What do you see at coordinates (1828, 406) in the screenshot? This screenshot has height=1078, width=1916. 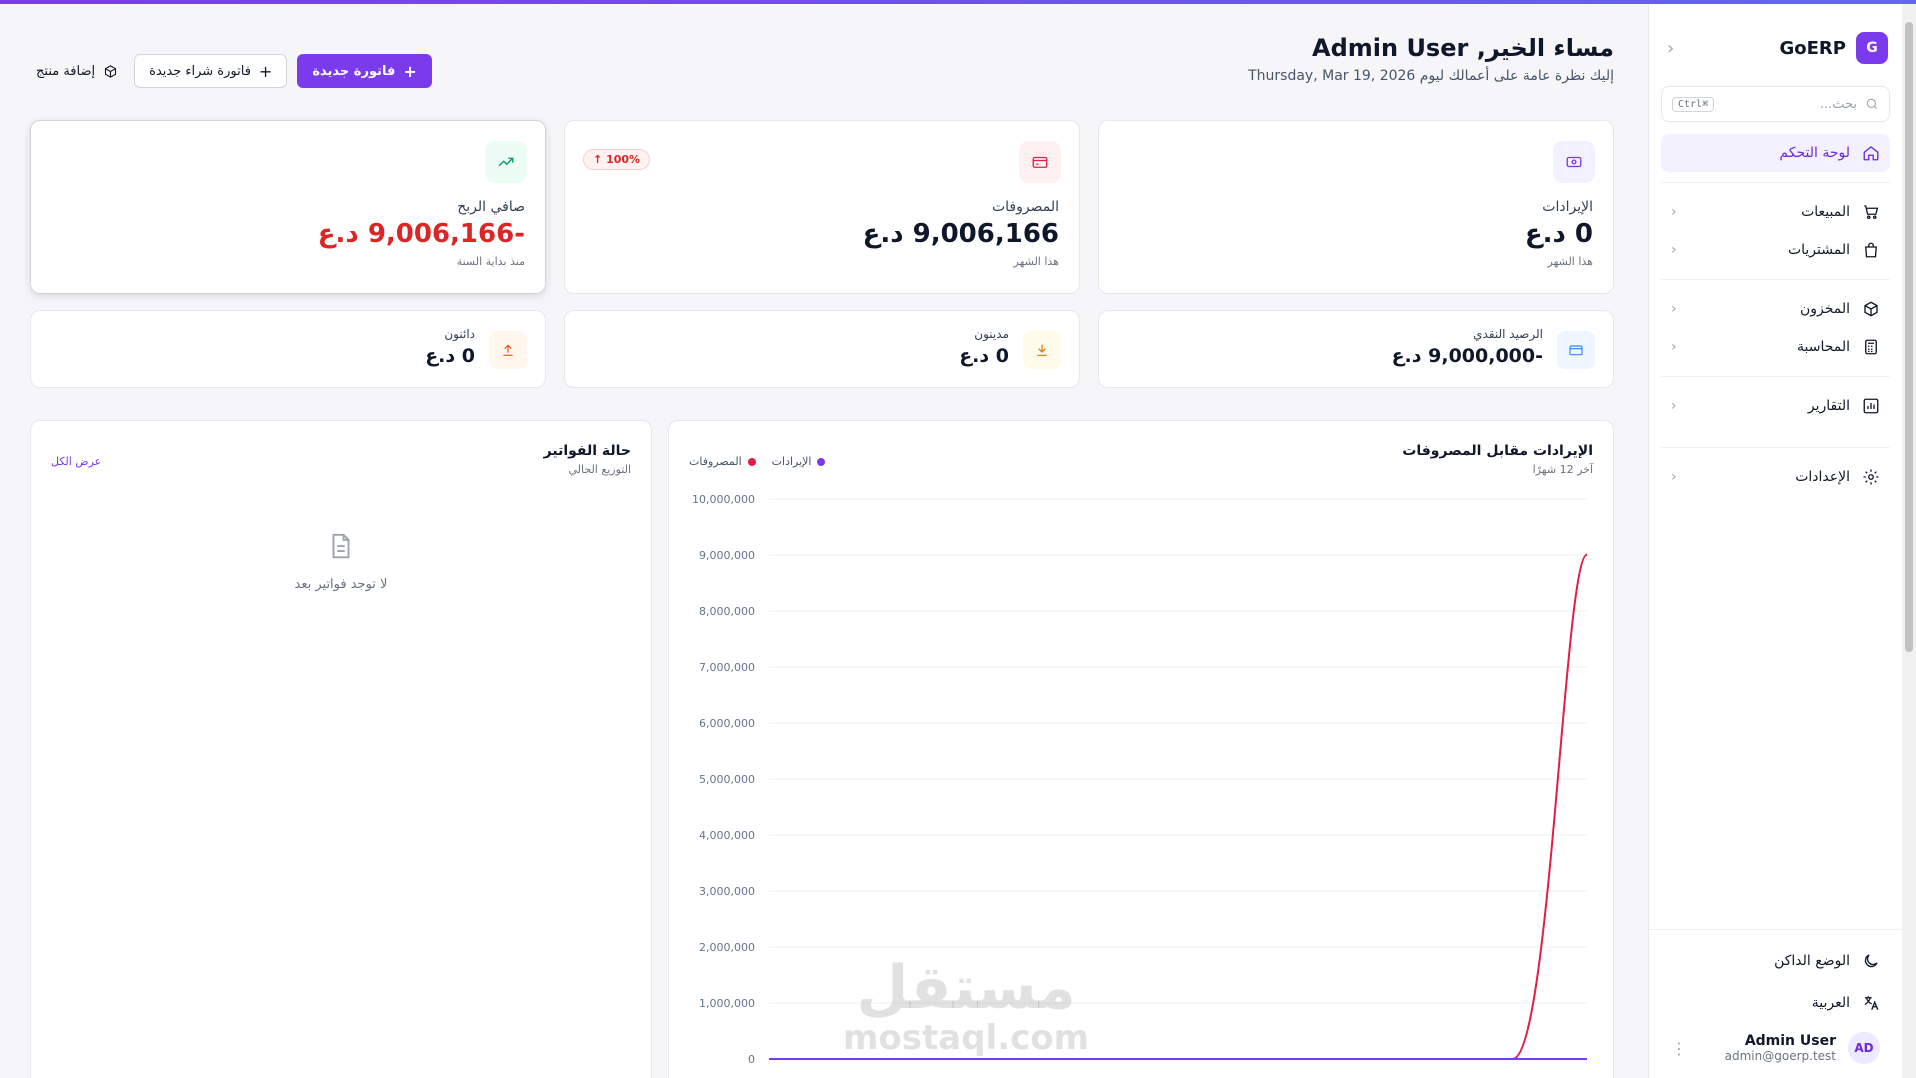 I see `sidebar-item-label: التقارير` at bounding box center [1828, 406].